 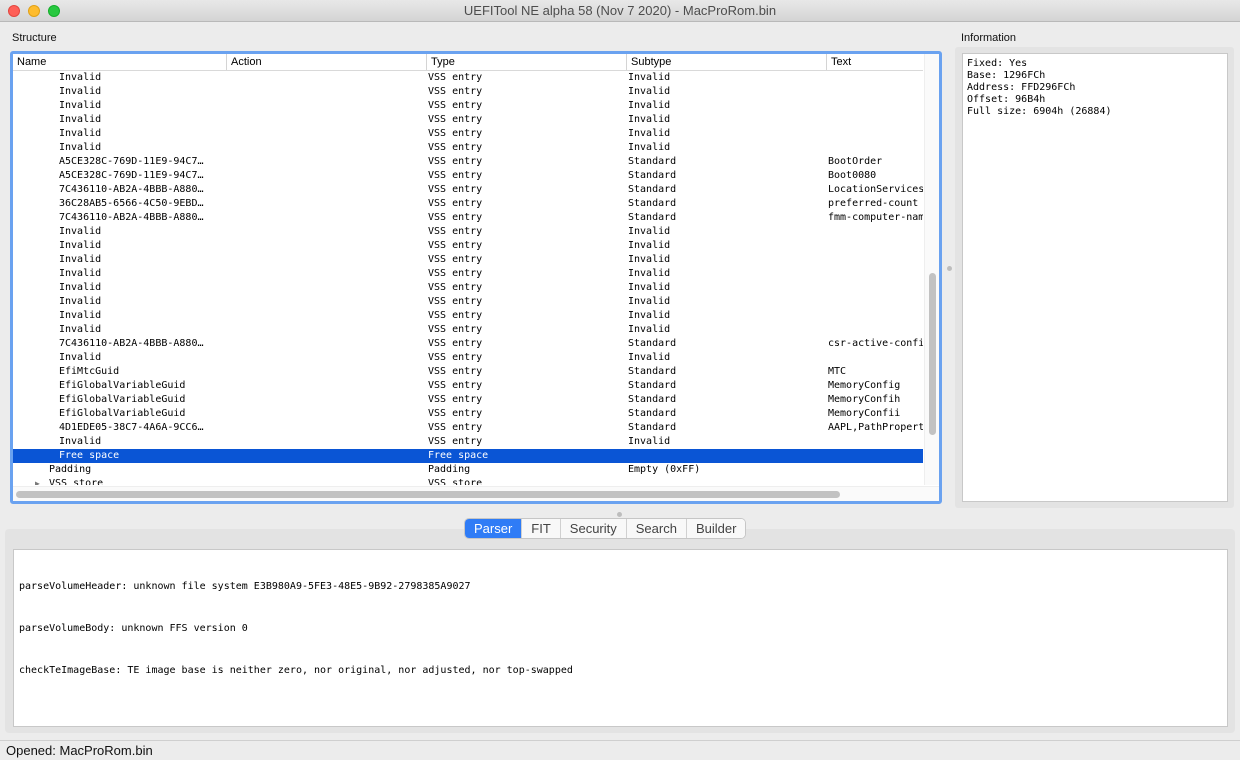 What do you see at coordinates (949, 268) in the screenshot?
I see `vertical-splitter-handle` at bounding box center [949, 268].